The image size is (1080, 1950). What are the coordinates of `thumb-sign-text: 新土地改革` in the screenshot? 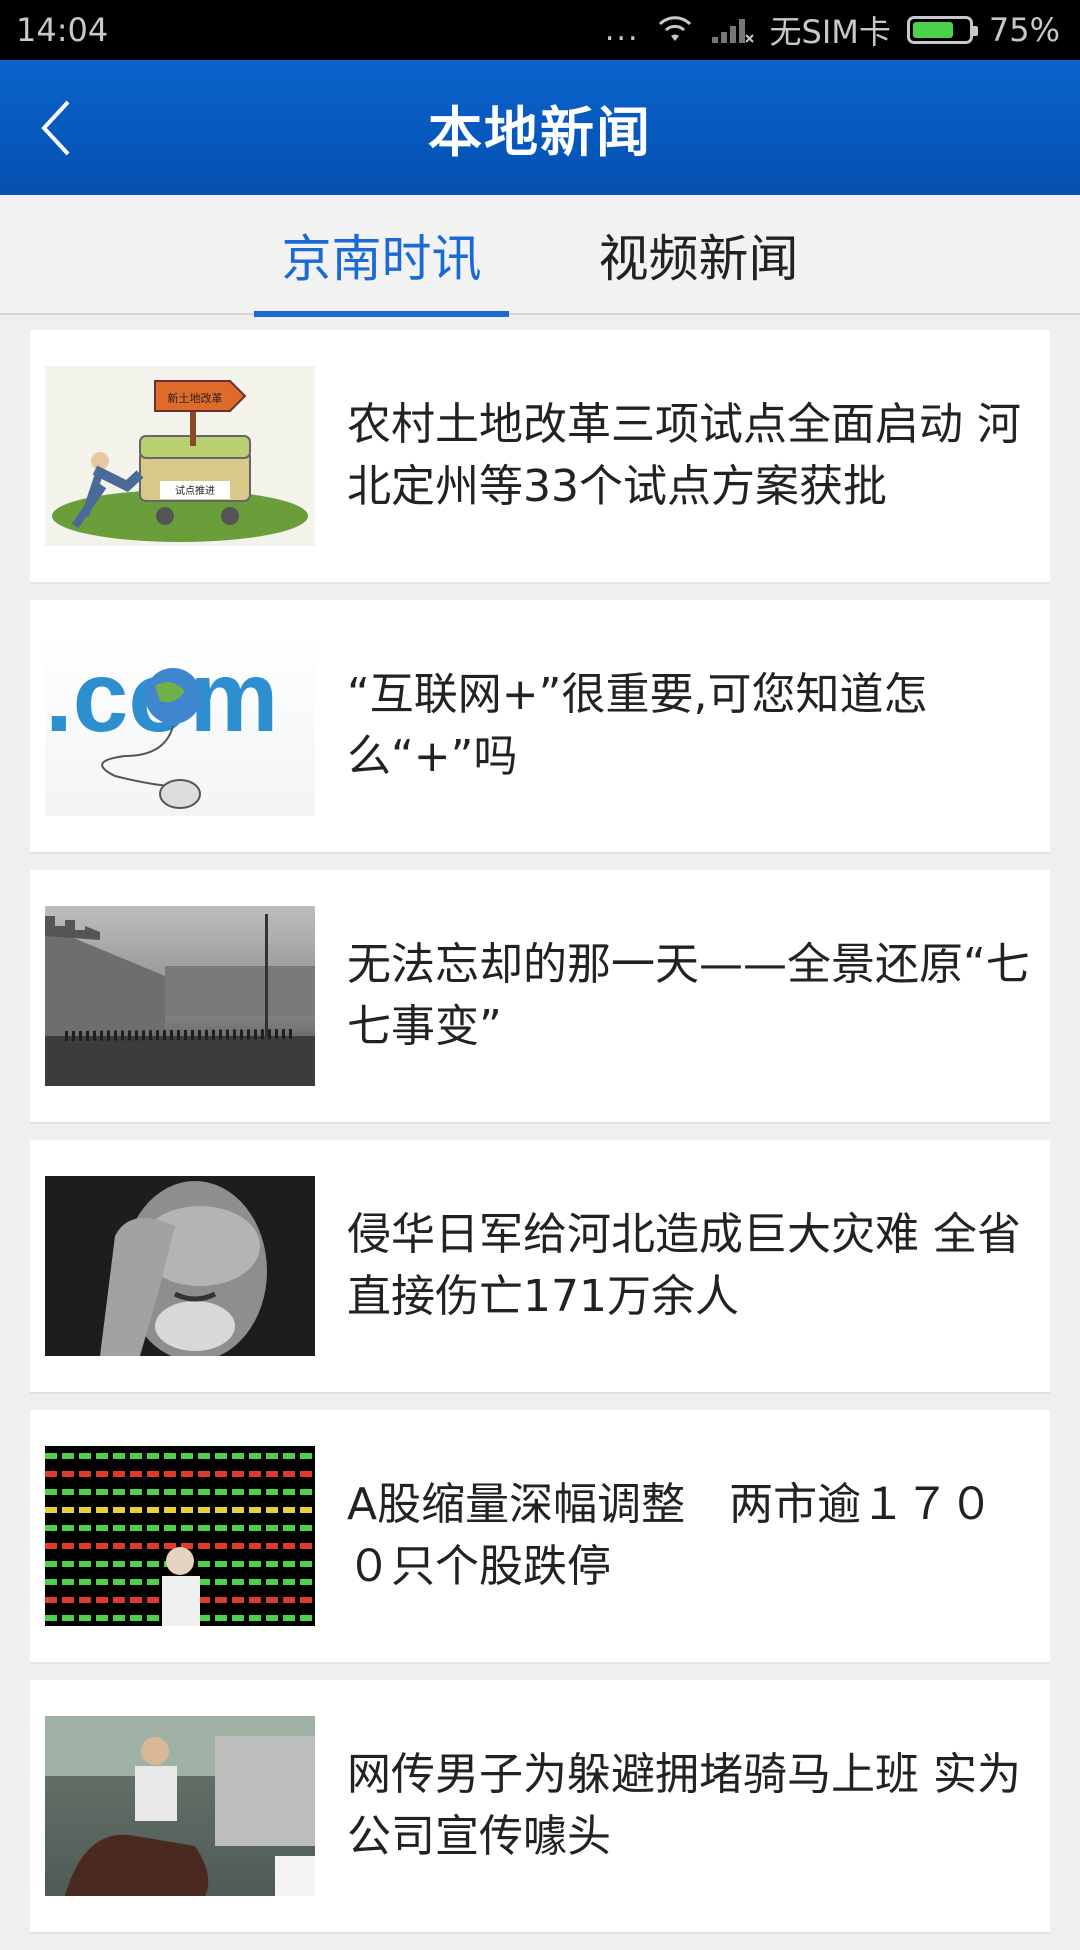 It's located at (195, 398).